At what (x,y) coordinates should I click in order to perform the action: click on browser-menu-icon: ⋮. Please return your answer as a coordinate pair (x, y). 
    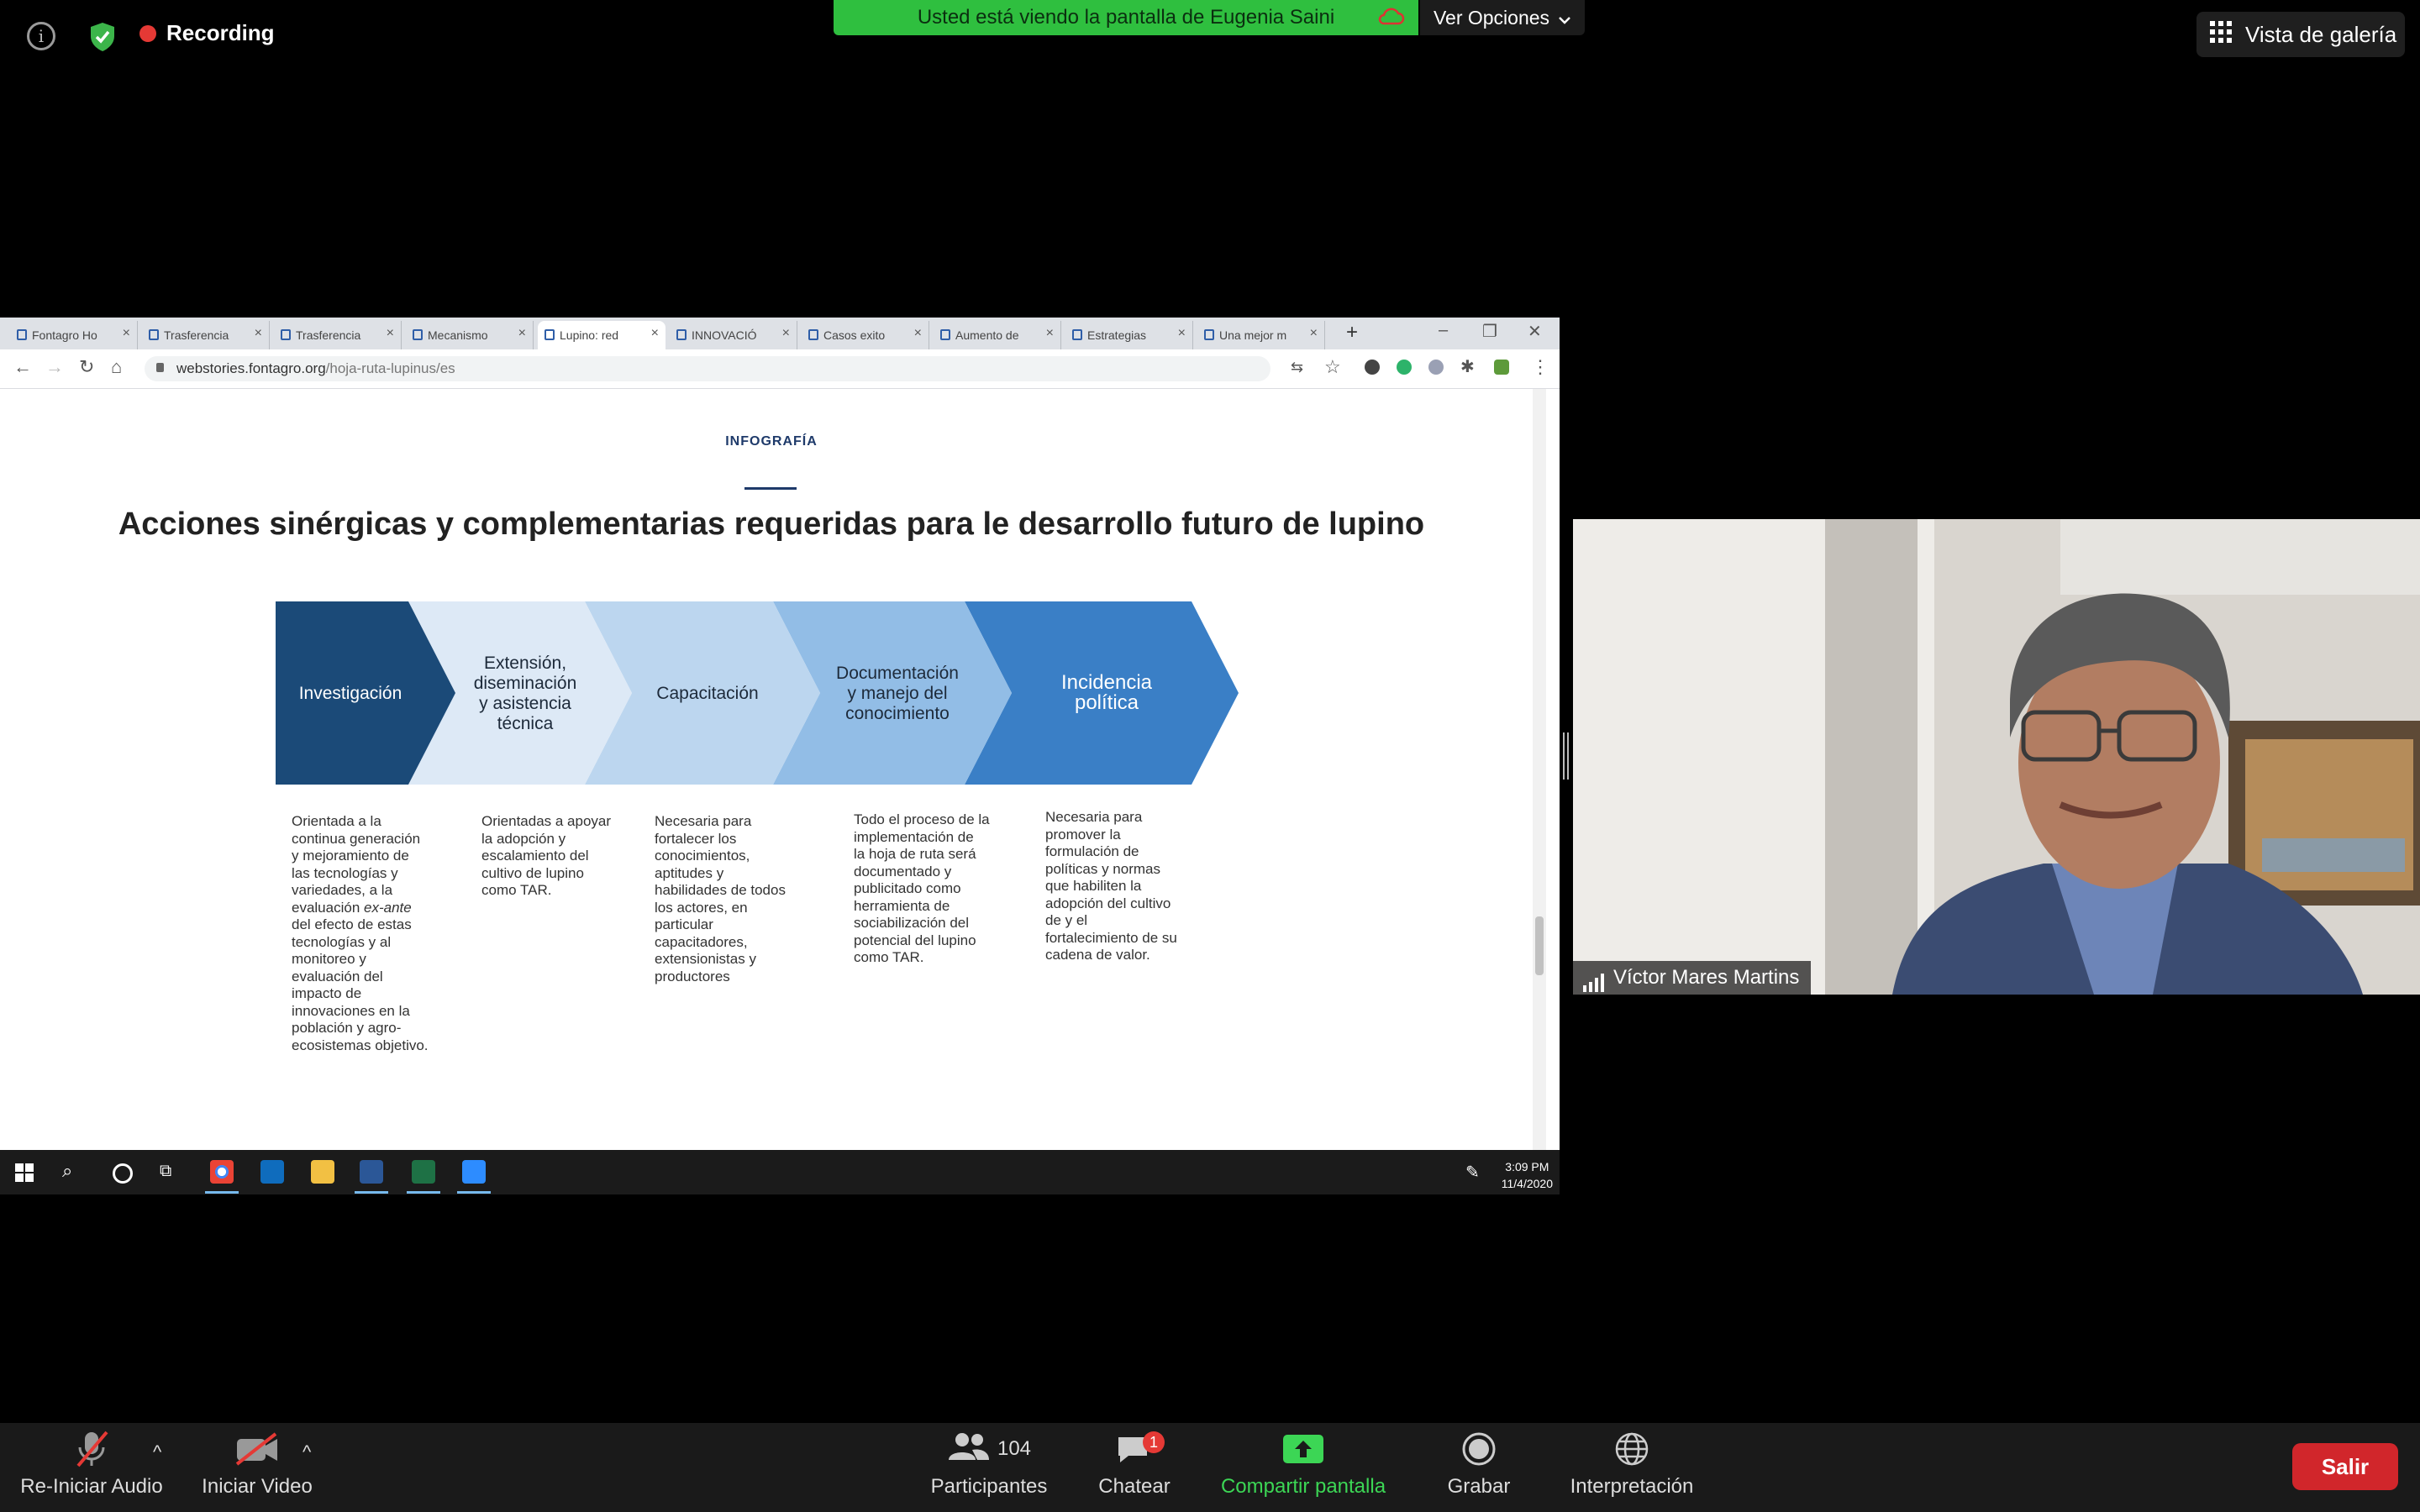
    Looking at the image, I should click on (1540, 367).